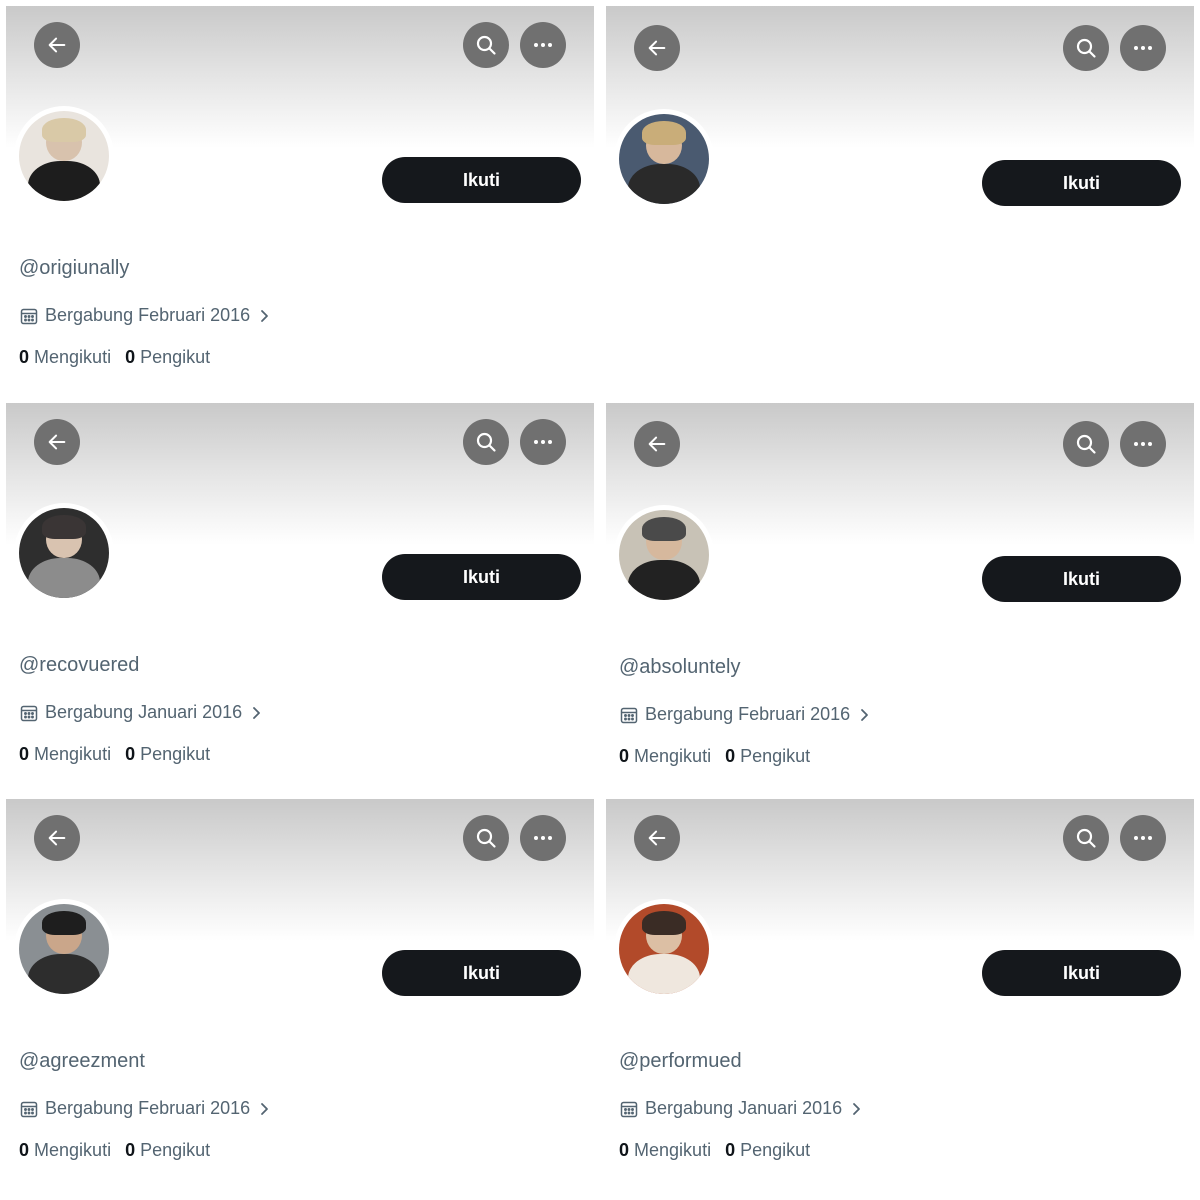 Image resolution: width=1200 pixels, height=1200 pixels. Describe the element at coordinates (265, 315) in the screenshot. I see `chevron-right-icon` at that location.